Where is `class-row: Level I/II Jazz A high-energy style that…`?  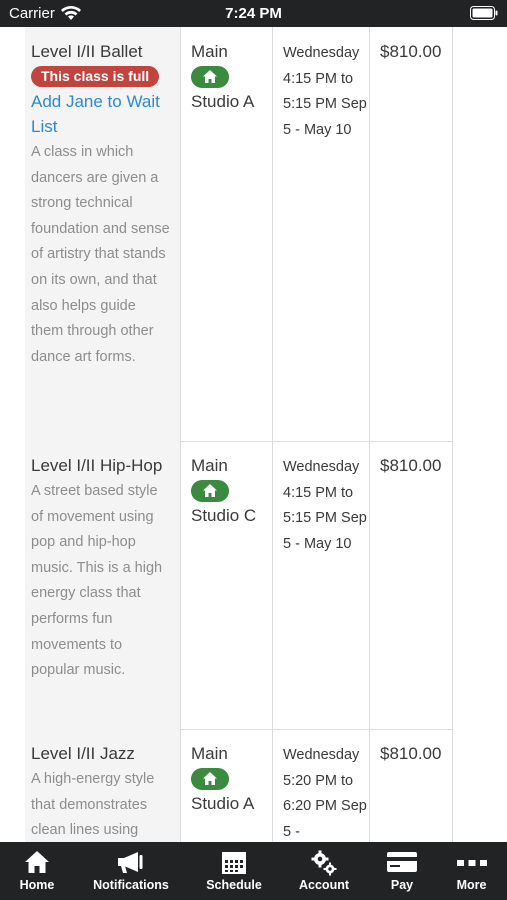
class-row: Level I/II Jazz A high-energy style that… is located at coordinates (238, 785).